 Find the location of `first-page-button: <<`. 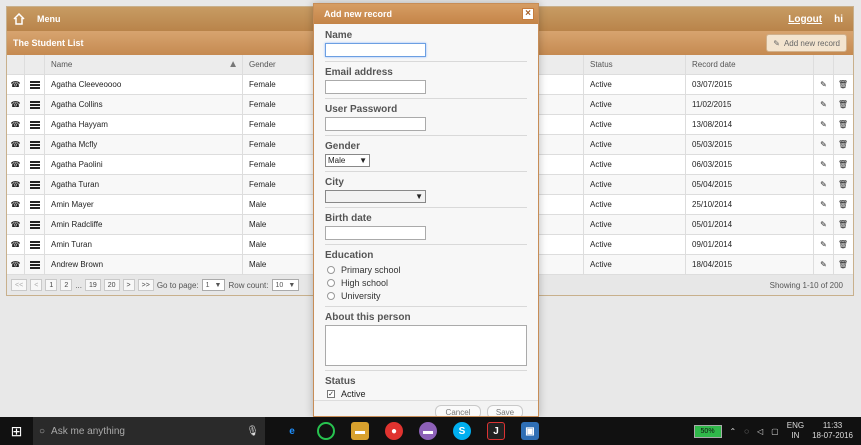

first-page-button: << is located at coordinates (19, 285).